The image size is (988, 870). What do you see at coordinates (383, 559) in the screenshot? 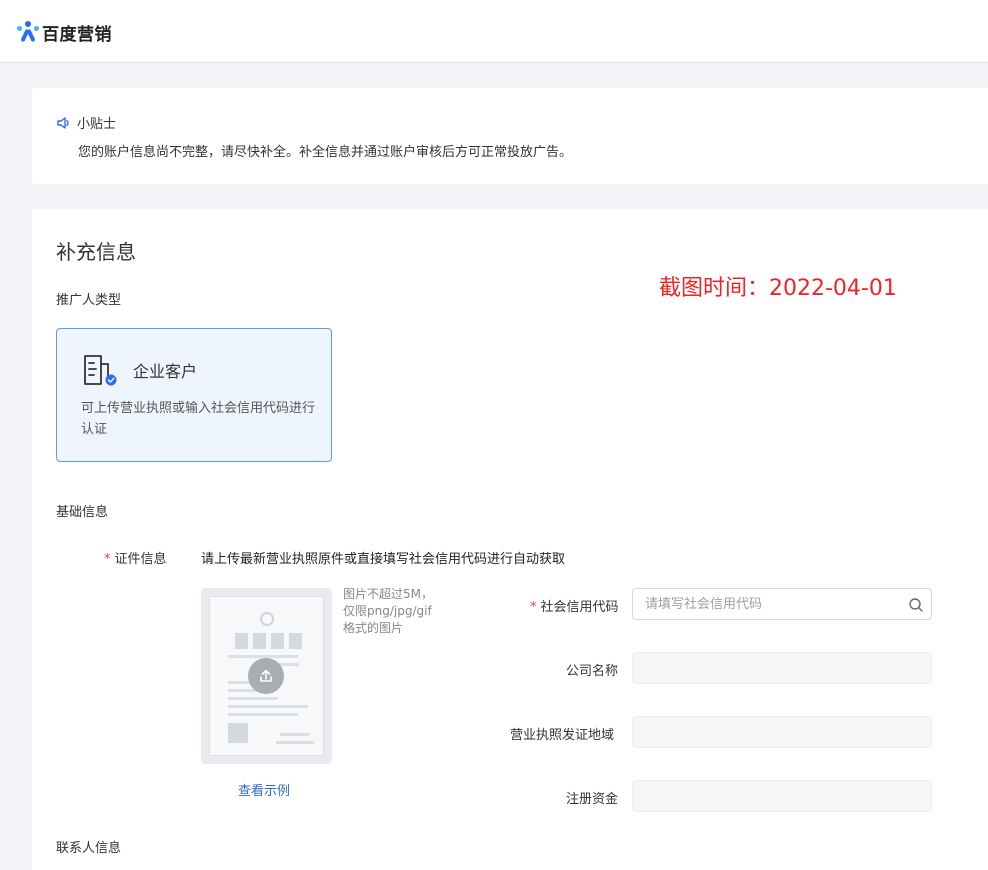
I see `cert-hint: 请上传最新营业执照原件或直接填写社会信用代码进行自动获取` at bounding box center [383, 559].